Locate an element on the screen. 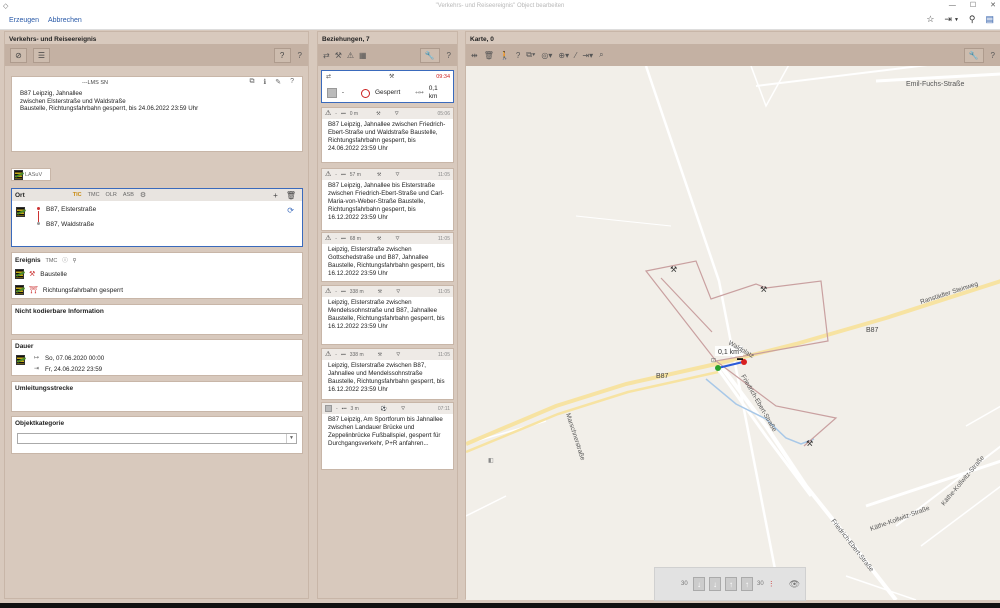  end-icon: ⇥ is located at coordinates (37, 369).